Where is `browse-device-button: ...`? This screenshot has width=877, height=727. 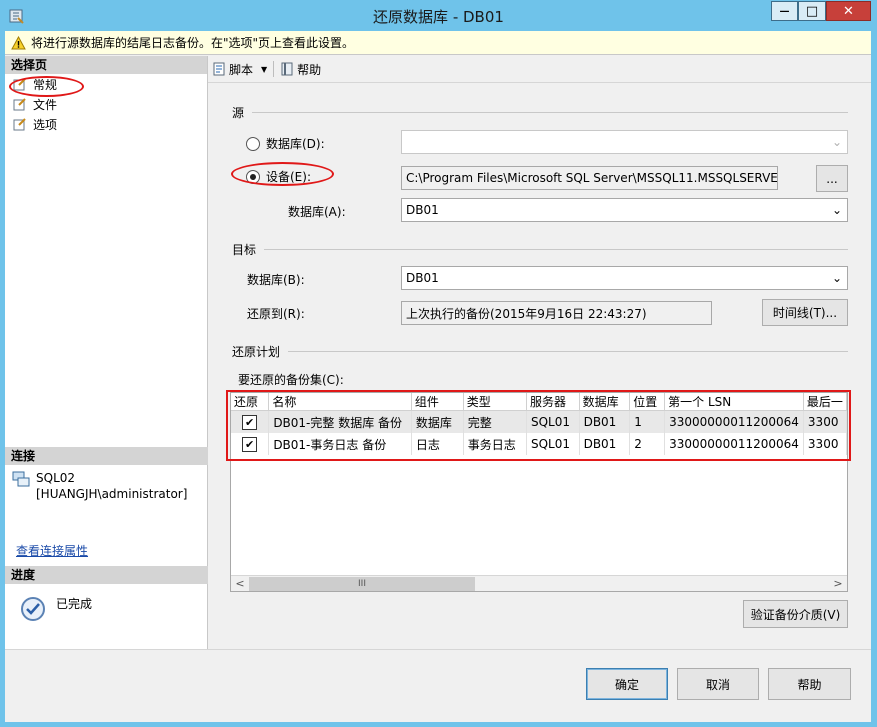 browse-device-button: ... is located at coordinates (832, 178).